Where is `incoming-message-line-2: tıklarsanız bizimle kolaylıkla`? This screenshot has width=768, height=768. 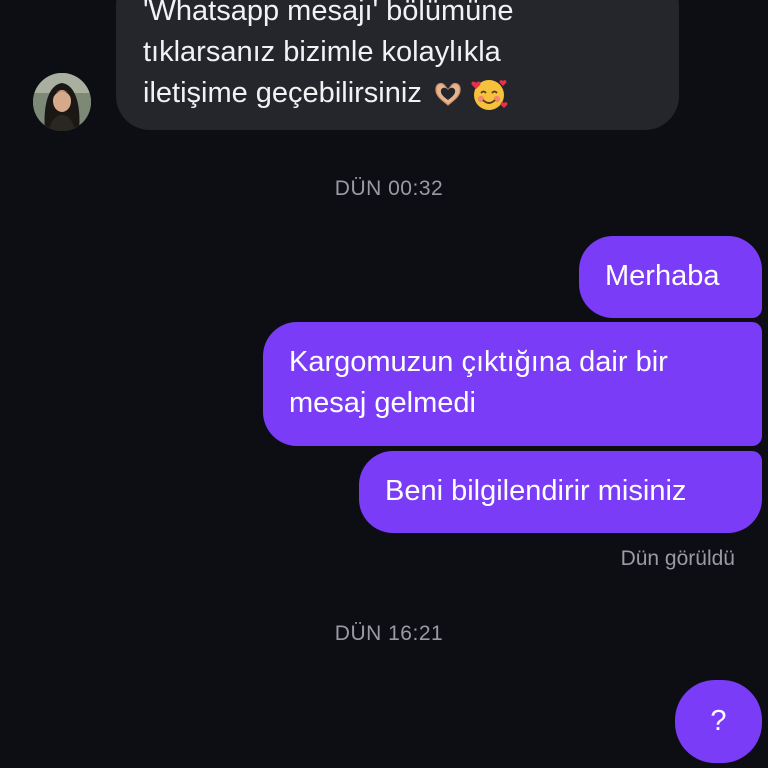 incoming-message-line-2: tıklarsanız bizimle kolaylıkla is located at coordinates (322, 52).